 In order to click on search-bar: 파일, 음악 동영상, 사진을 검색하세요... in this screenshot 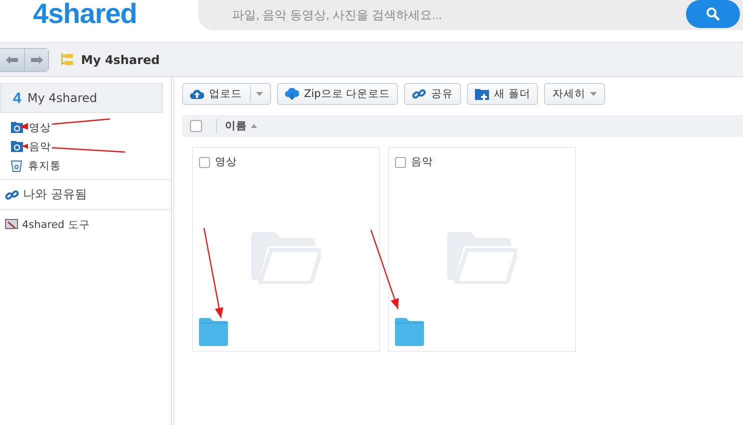, I will do `click(470, 15)`.